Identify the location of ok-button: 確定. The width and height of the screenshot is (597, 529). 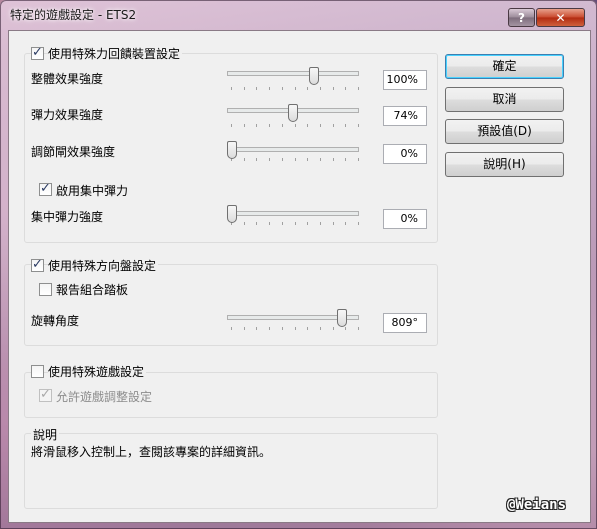
(504, 66).